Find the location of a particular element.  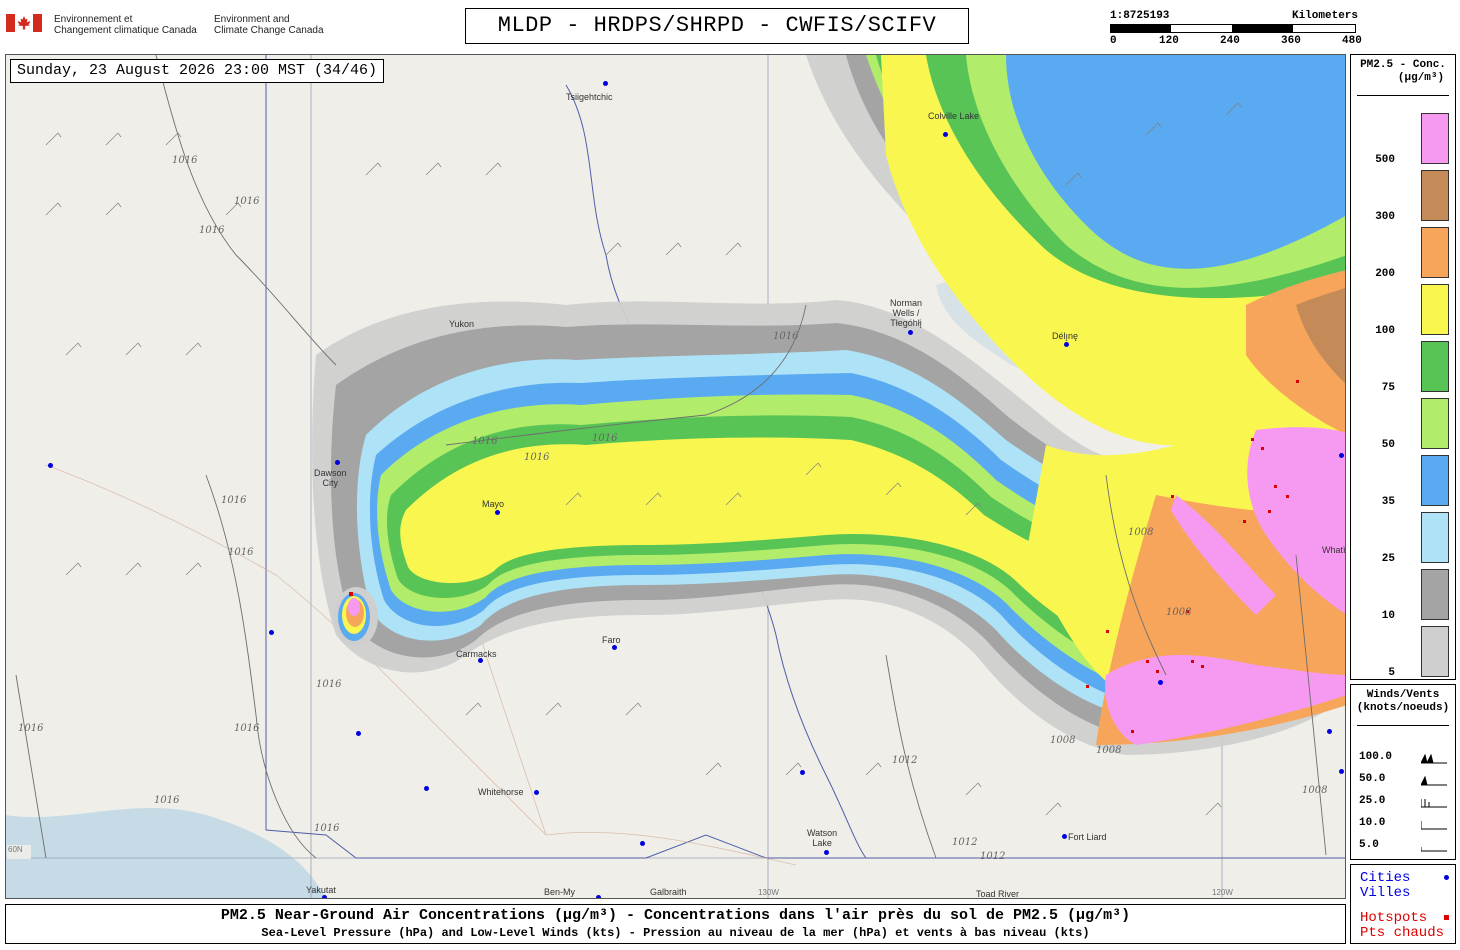

canada-flag-icon is located at coordinates (24, 23).